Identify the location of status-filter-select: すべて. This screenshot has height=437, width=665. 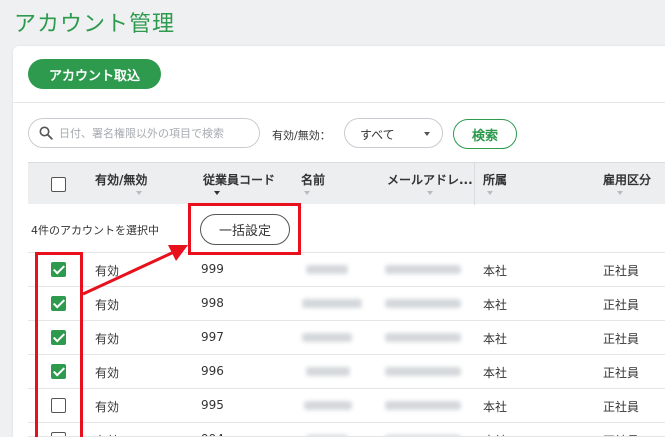
(393, 133).